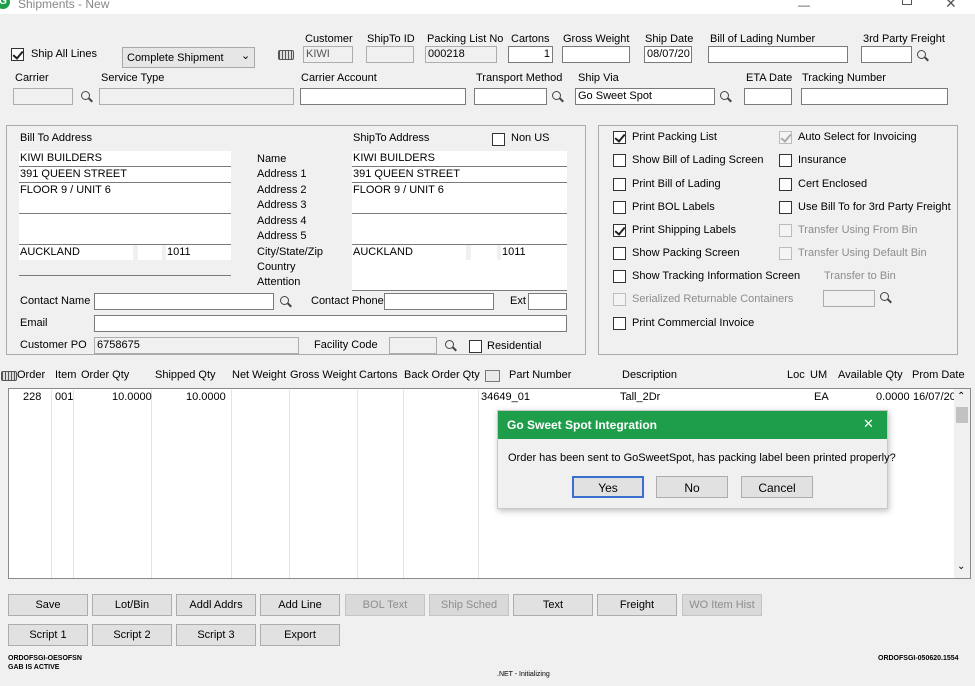 This screenshot has height=686, width=975. I want to click on ship-to-city-field: AUCKLAND, so click(409, 253).